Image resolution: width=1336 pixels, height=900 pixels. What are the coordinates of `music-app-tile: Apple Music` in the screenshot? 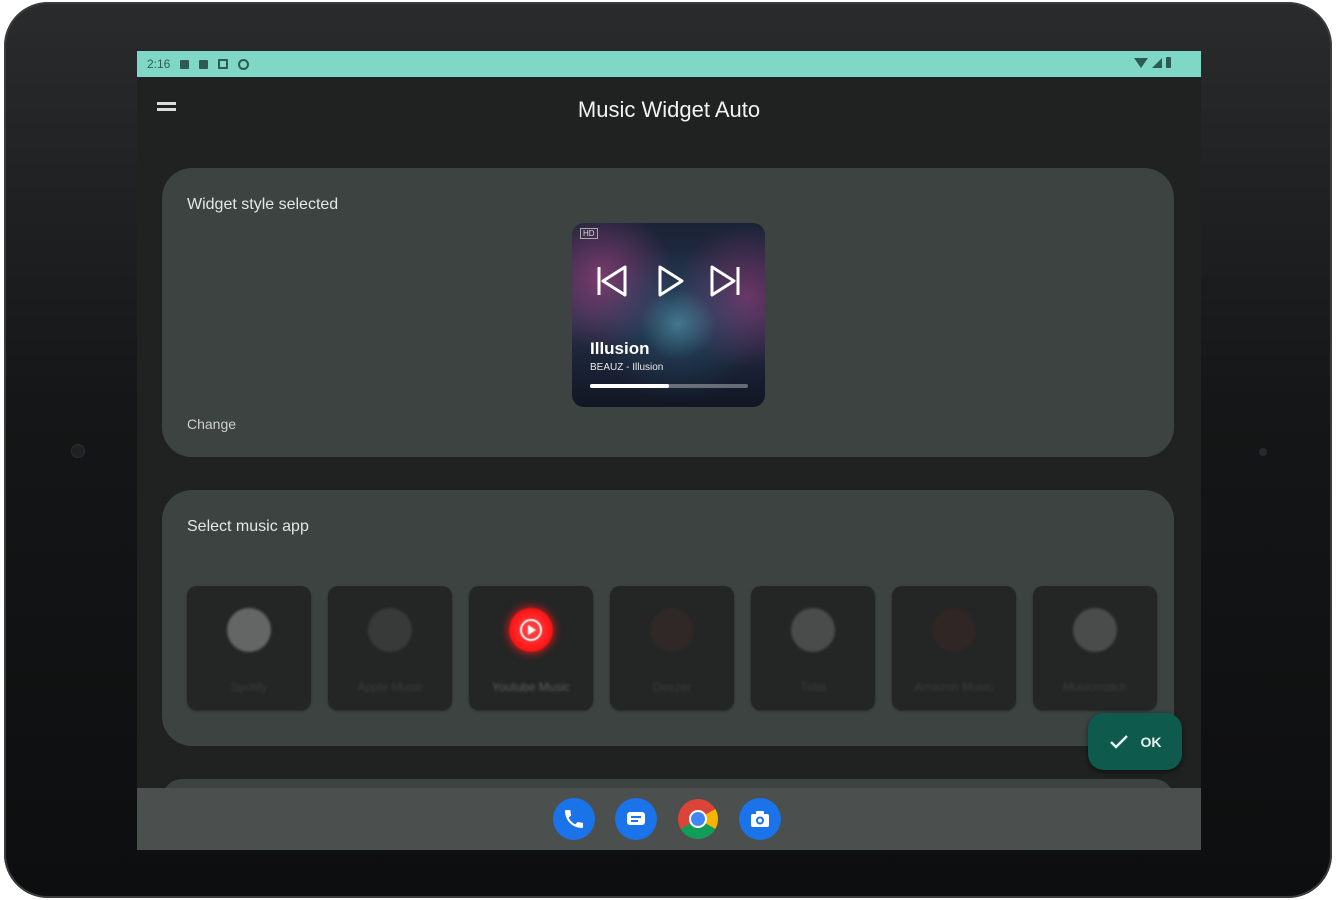 It's located at (390, 648).